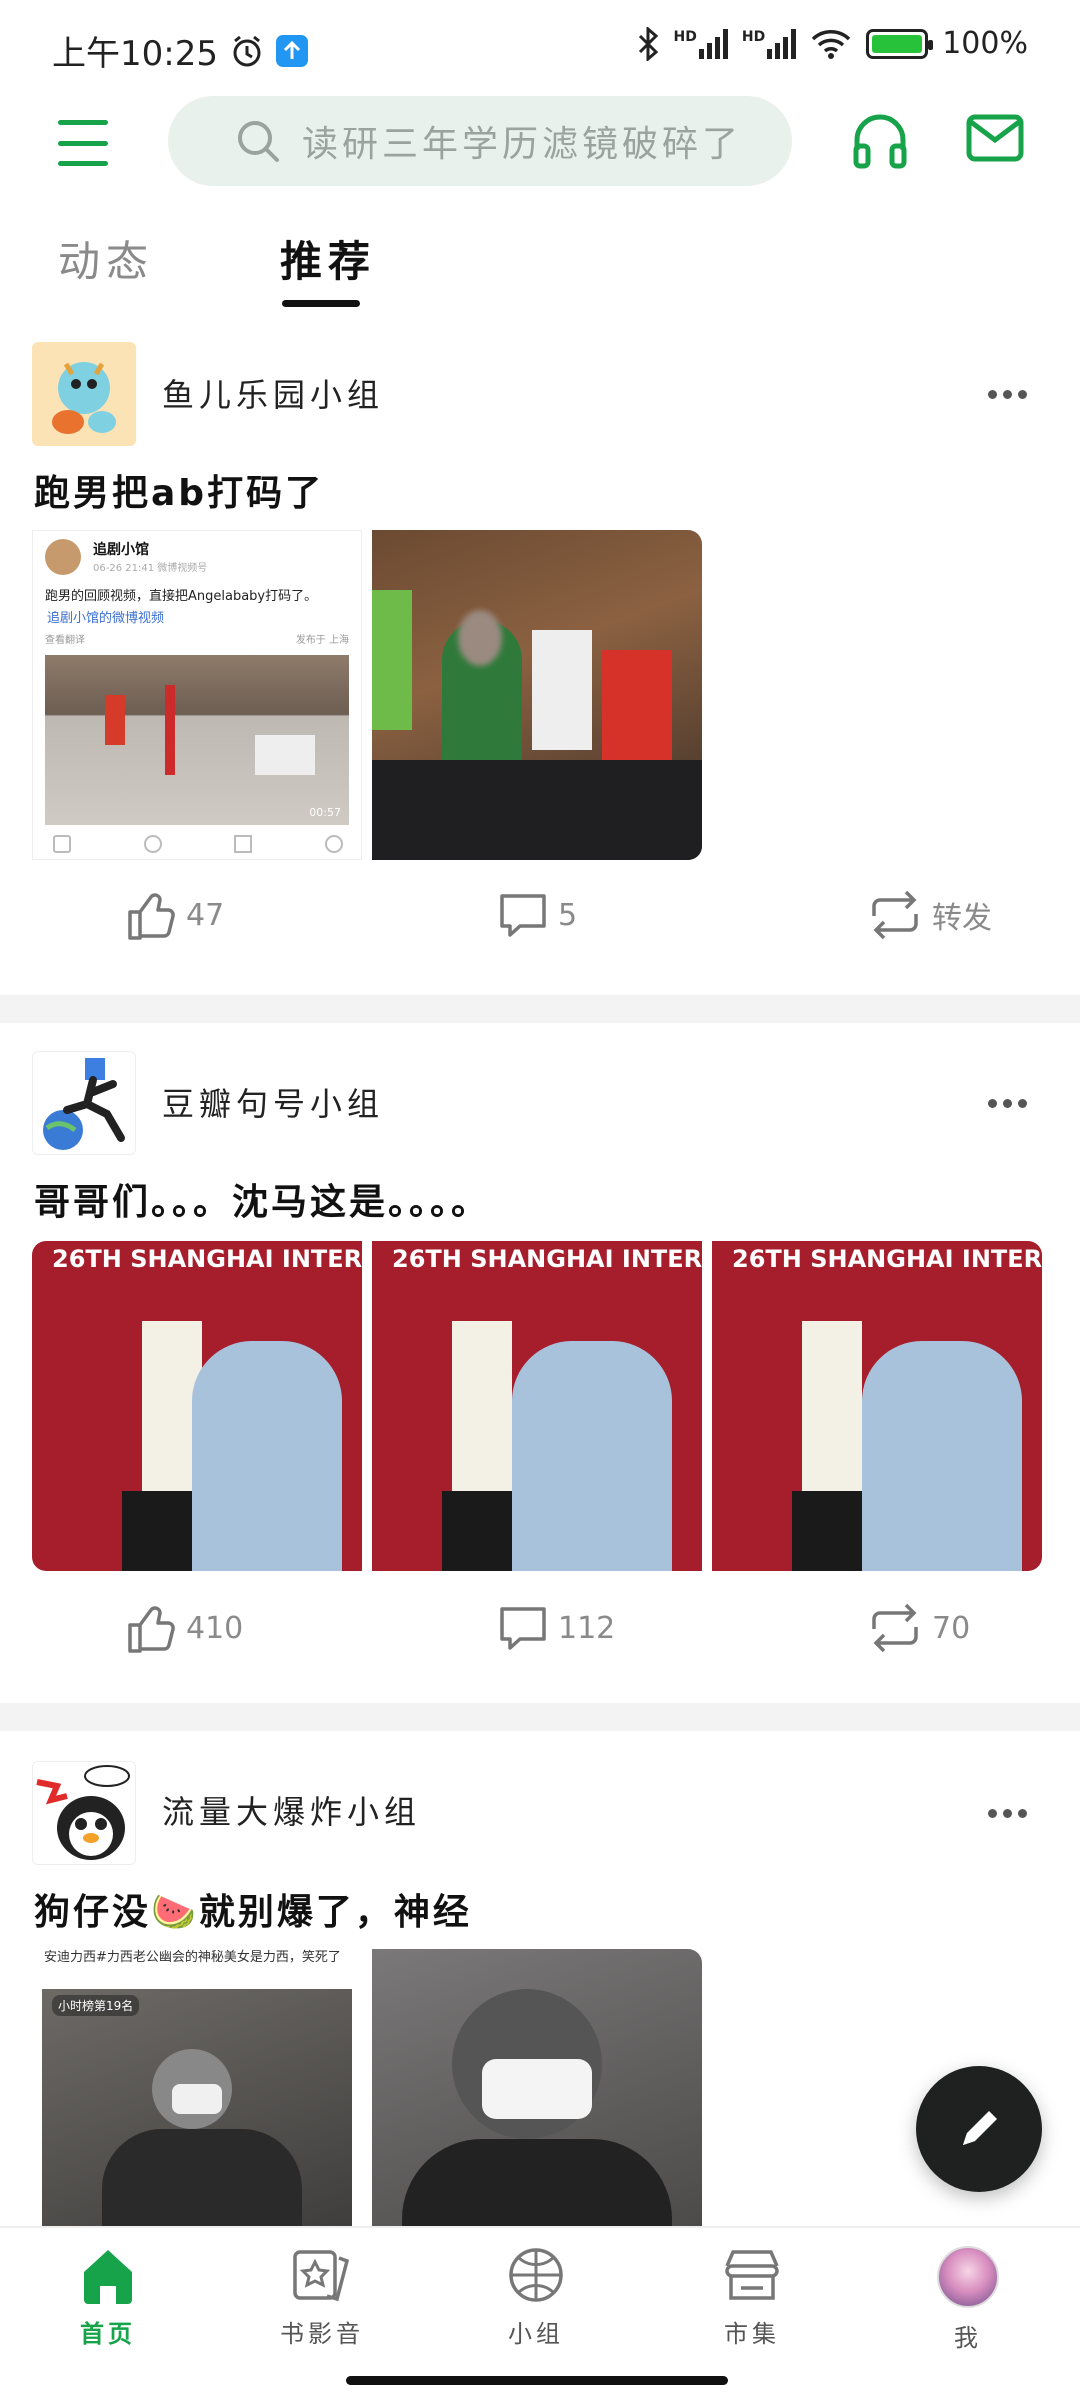 Image resolution: width=1080 pixels, height=2402 pixels. I want to click on post-actions: 410 112 70, so click(540, 1636).